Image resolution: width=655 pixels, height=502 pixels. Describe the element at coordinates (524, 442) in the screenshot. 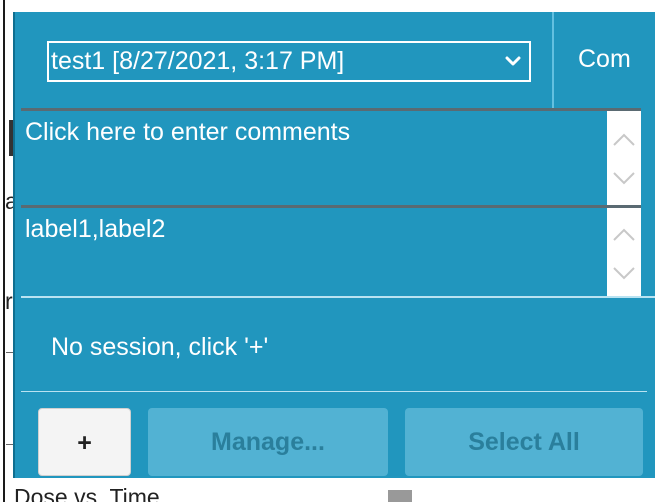

I see `select-all-button: Select All` at that location.